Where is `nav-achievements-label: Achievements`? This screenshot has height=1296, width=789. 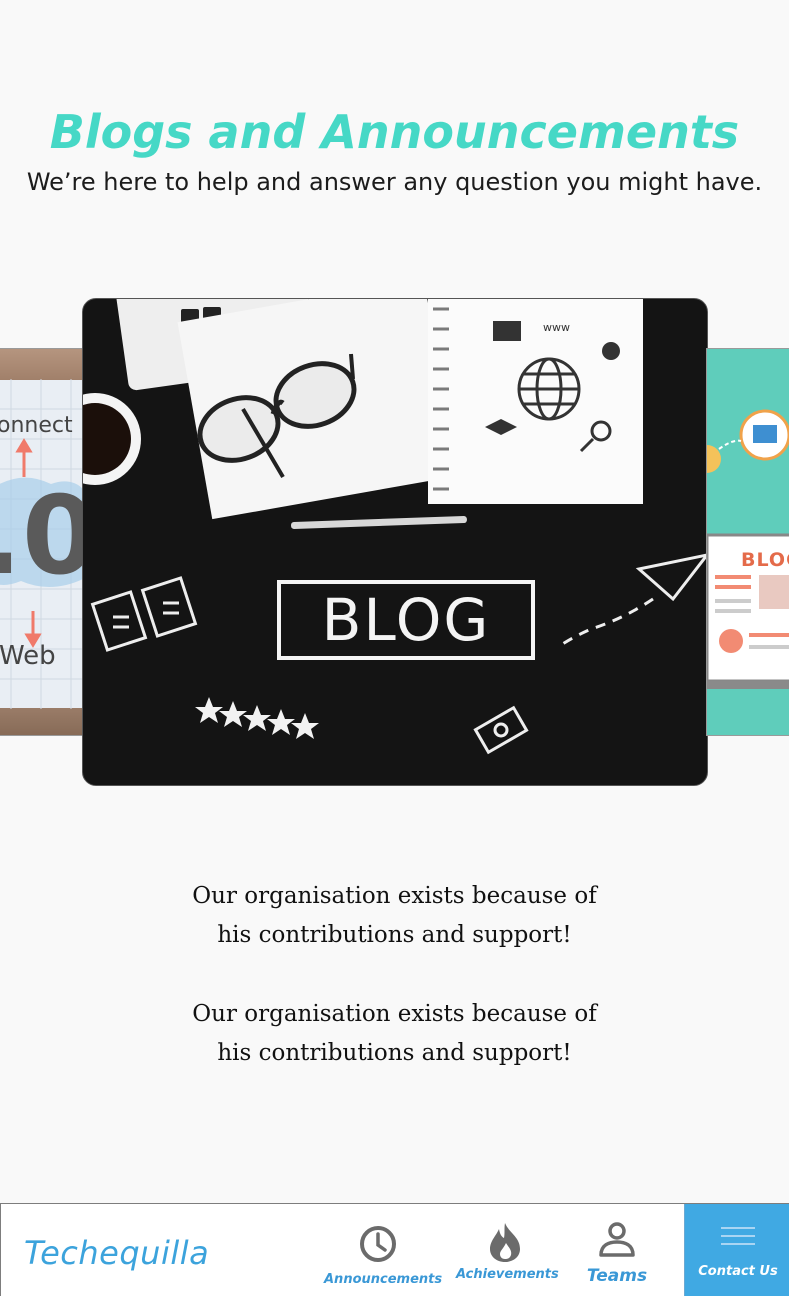 nav-achievements-label: Achievements is located at coordinates (507, 1274).